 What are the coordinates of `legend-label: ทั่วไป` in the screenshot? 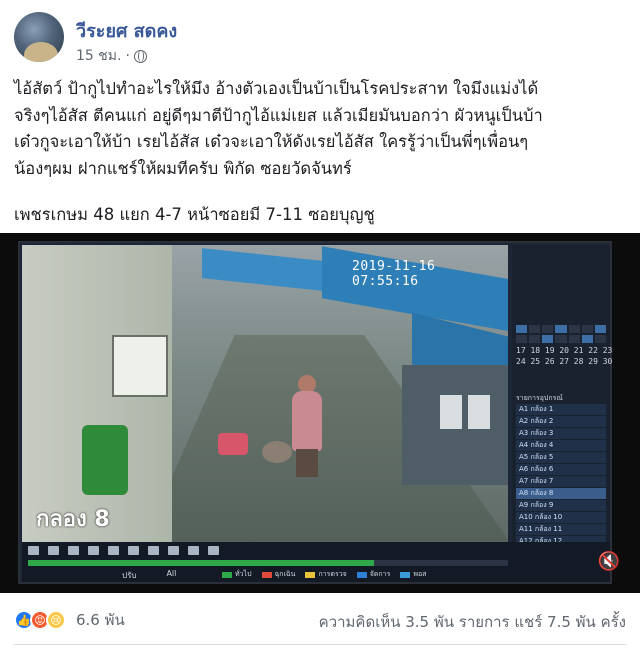 It's located at (243, 574).